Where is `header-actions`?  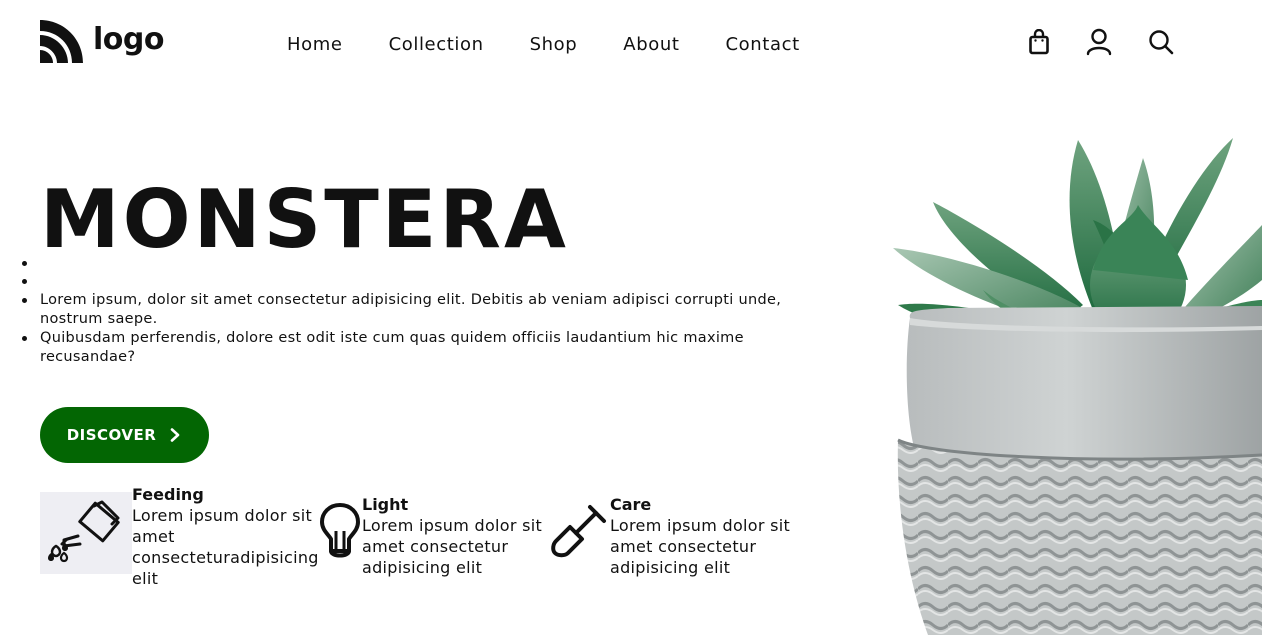
header-actions is located at coordinates (1100, 42).